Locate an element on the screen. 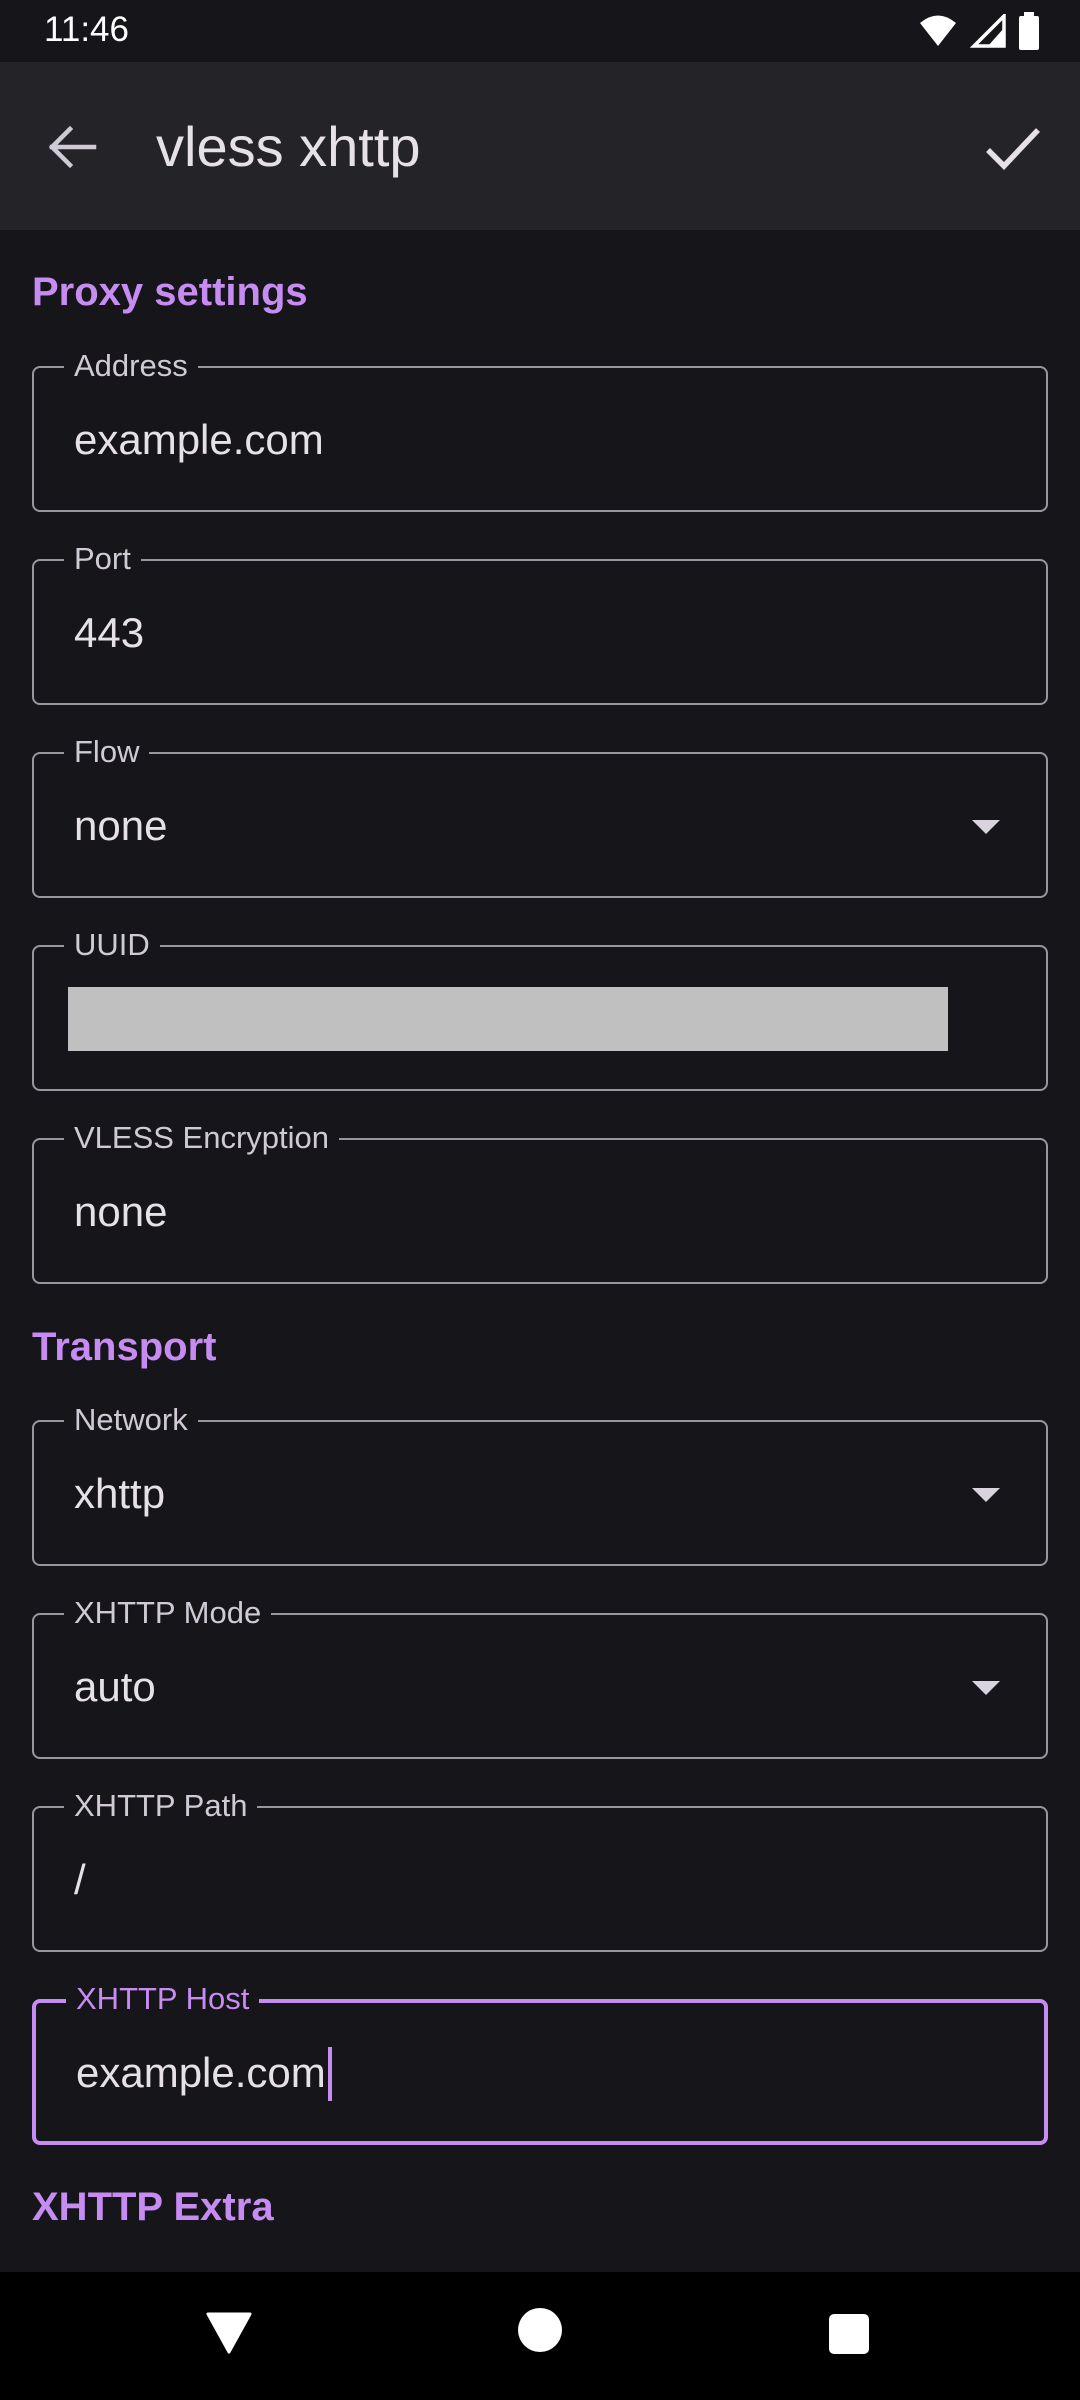  uuid-redacted-value is located at coordinates (508, 1019).